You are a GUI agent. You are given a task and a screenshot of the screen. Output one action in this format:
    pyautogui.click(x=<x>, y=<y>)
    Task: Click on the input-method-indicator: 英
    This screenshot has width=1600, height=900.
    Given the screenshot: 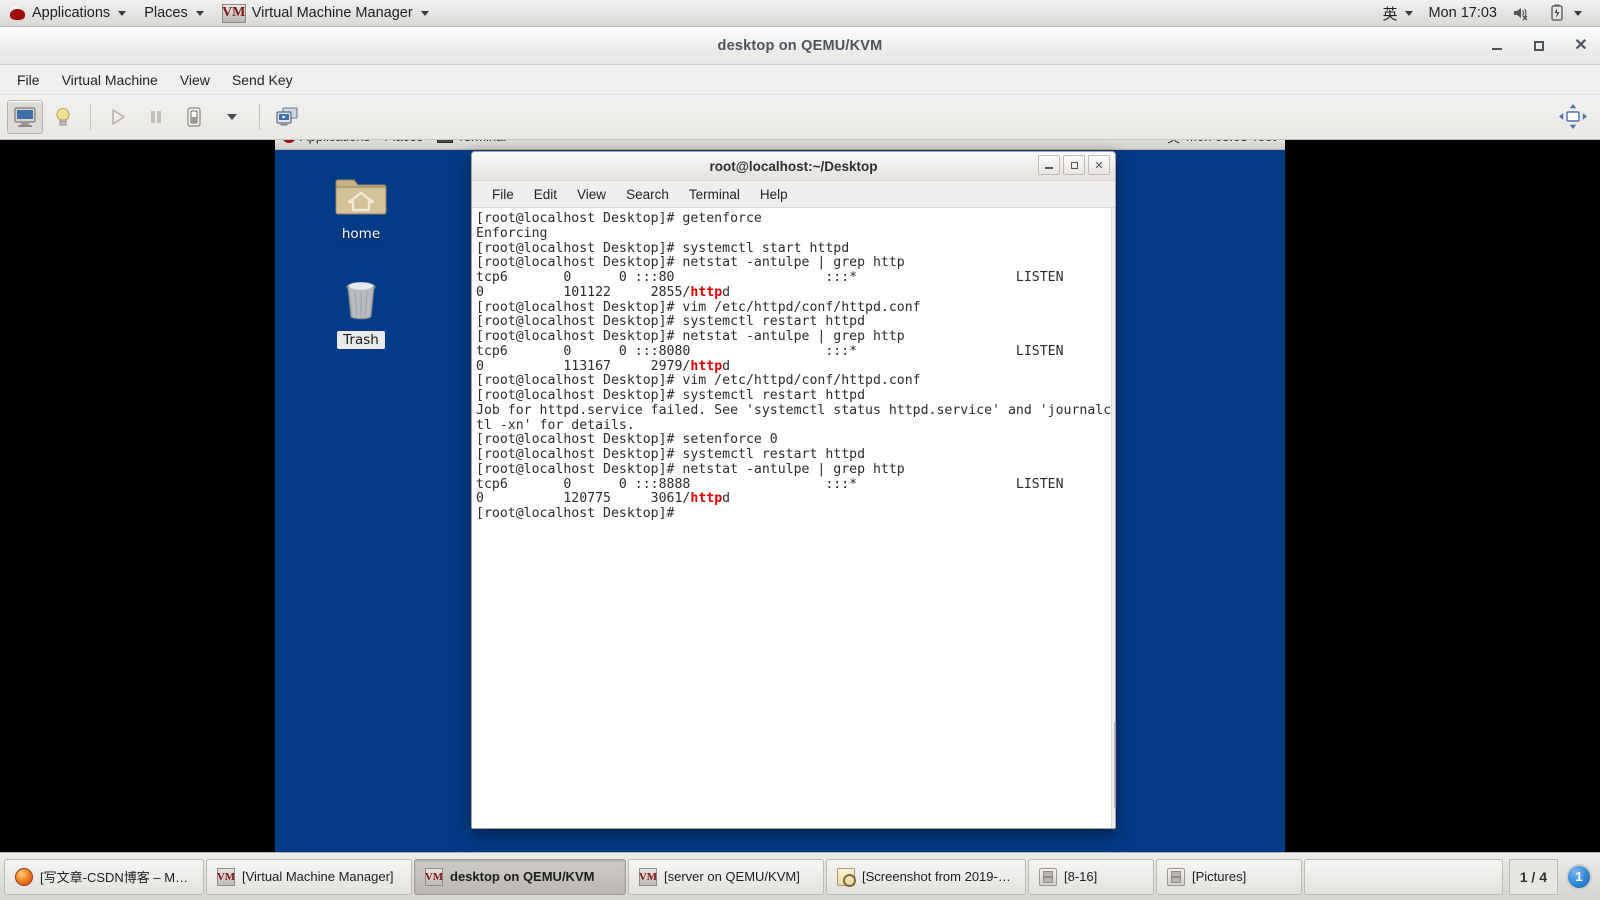 What is the action you would take?
    pyautogui.click(x=1397, y=13)
    